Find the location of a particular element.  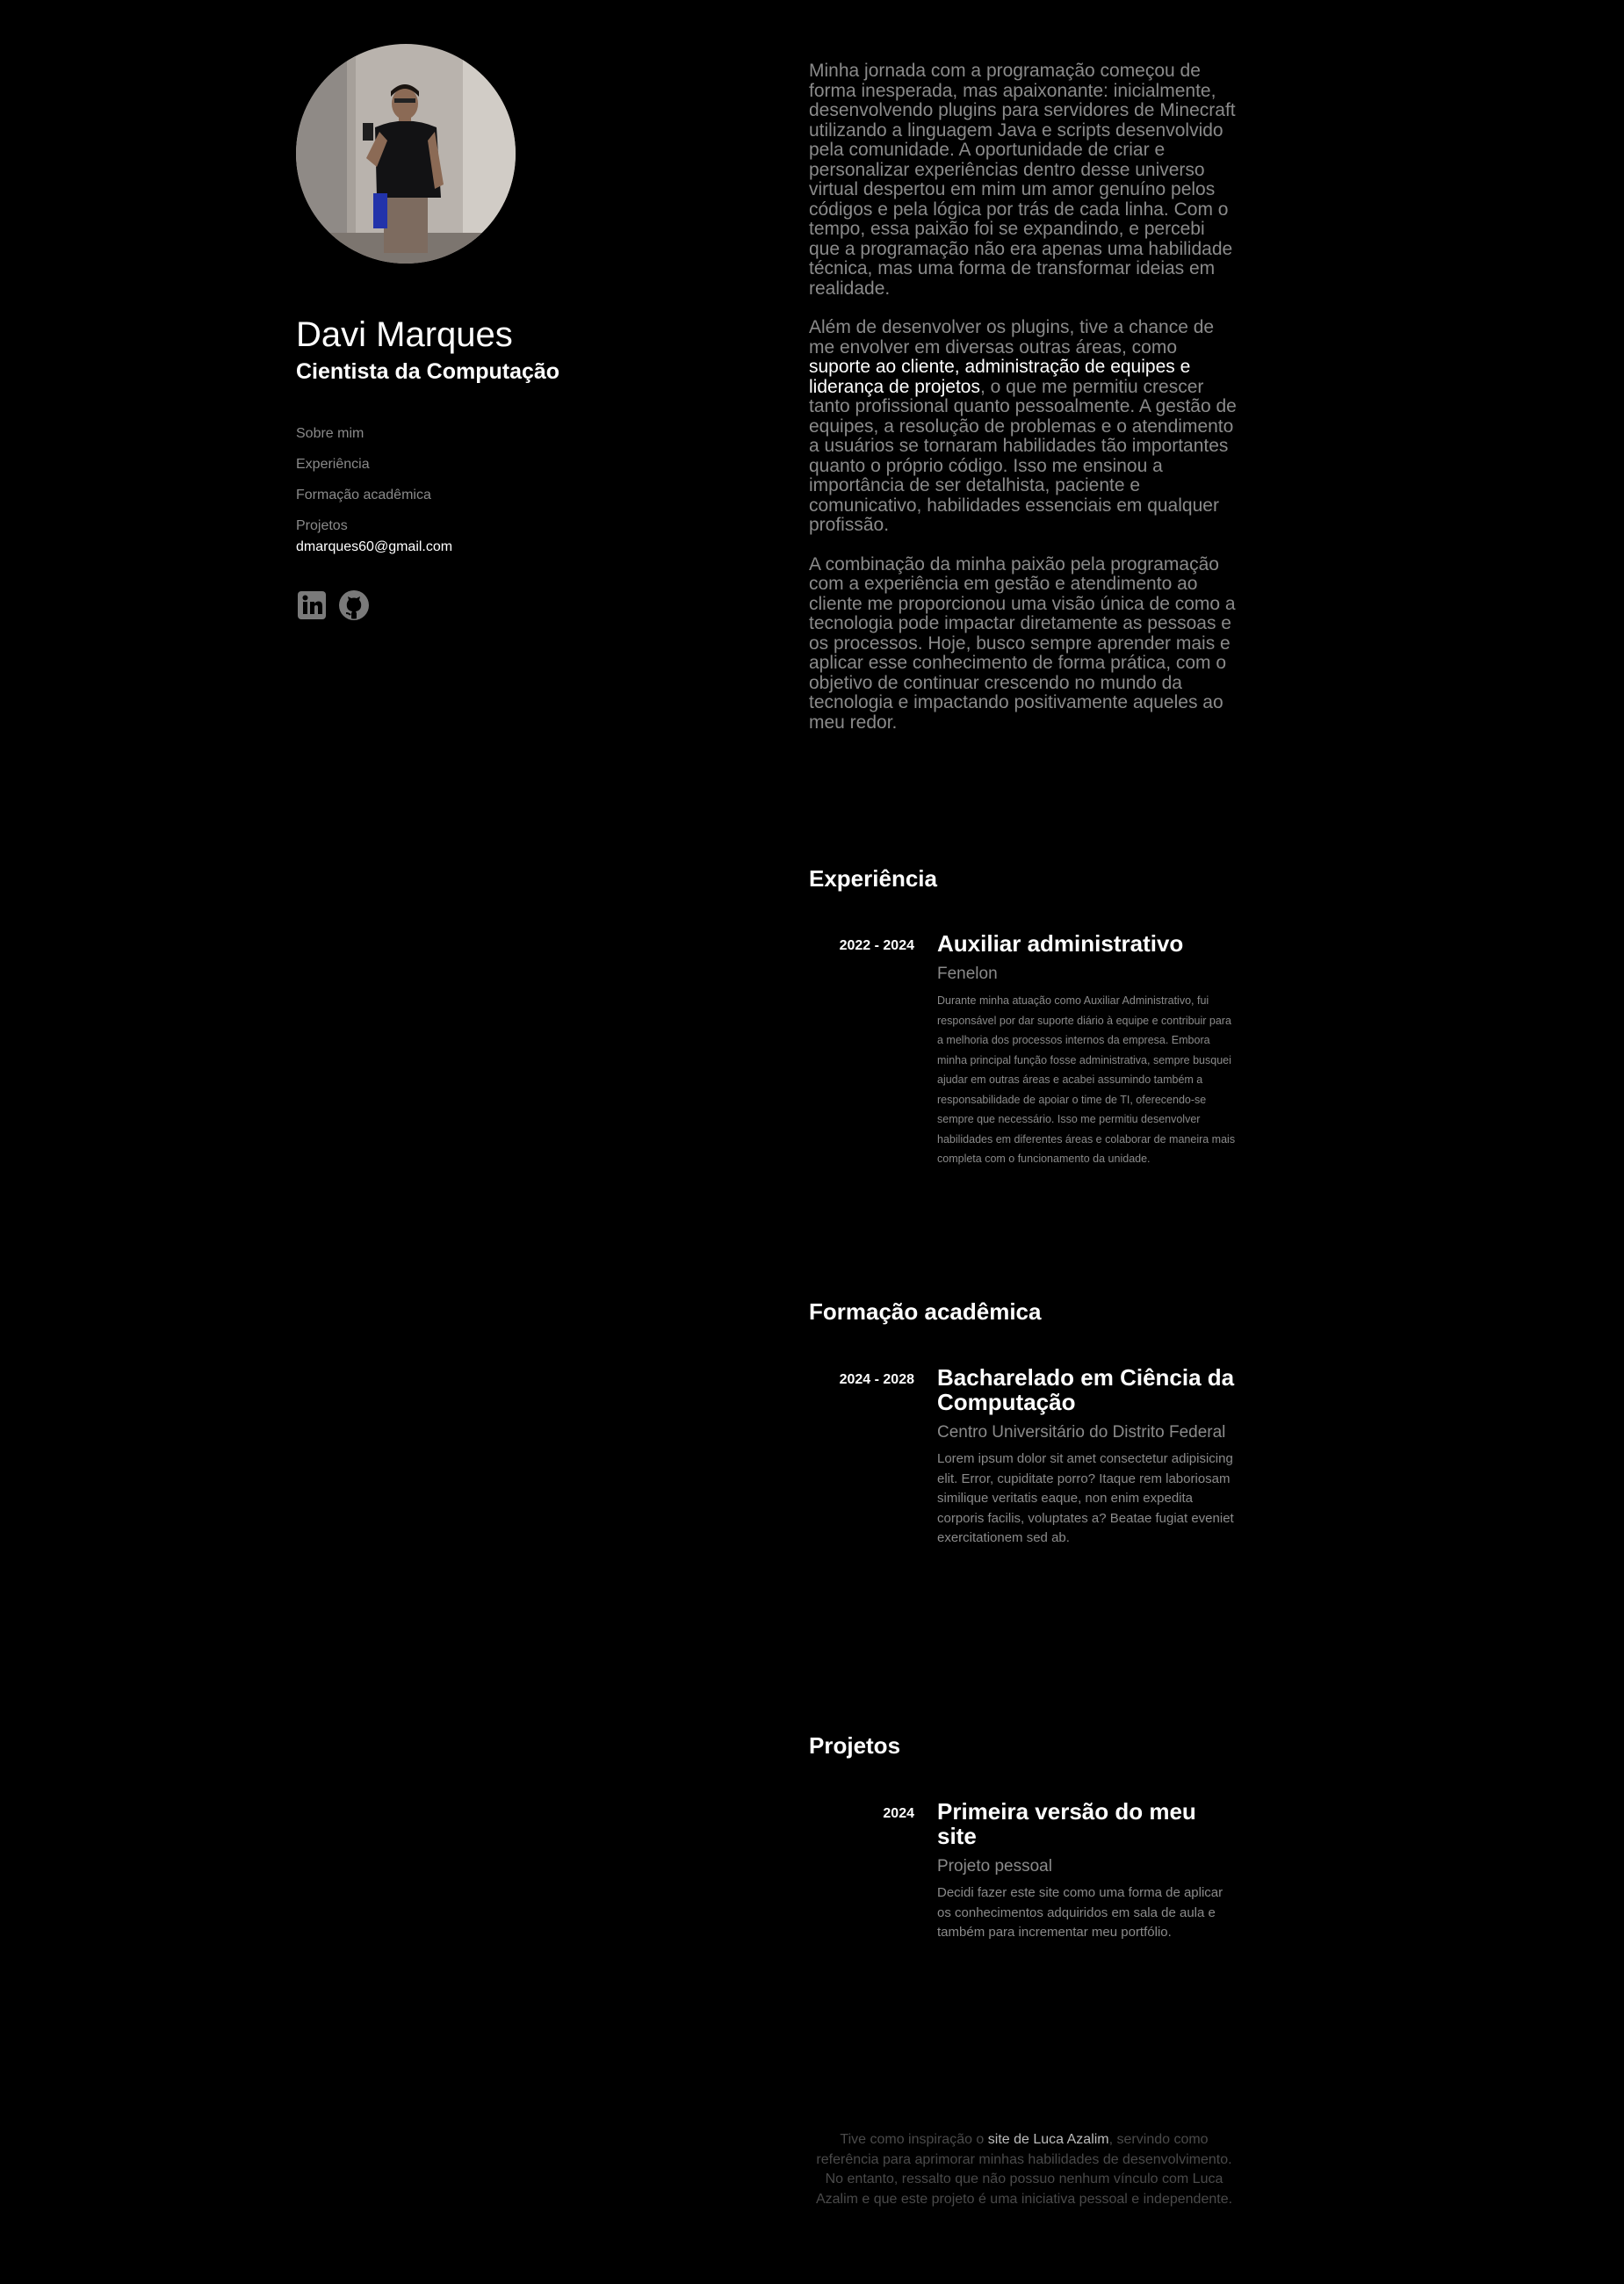

nav-item-formacao: Formação acadêmica is located at coordinates (481, 495).